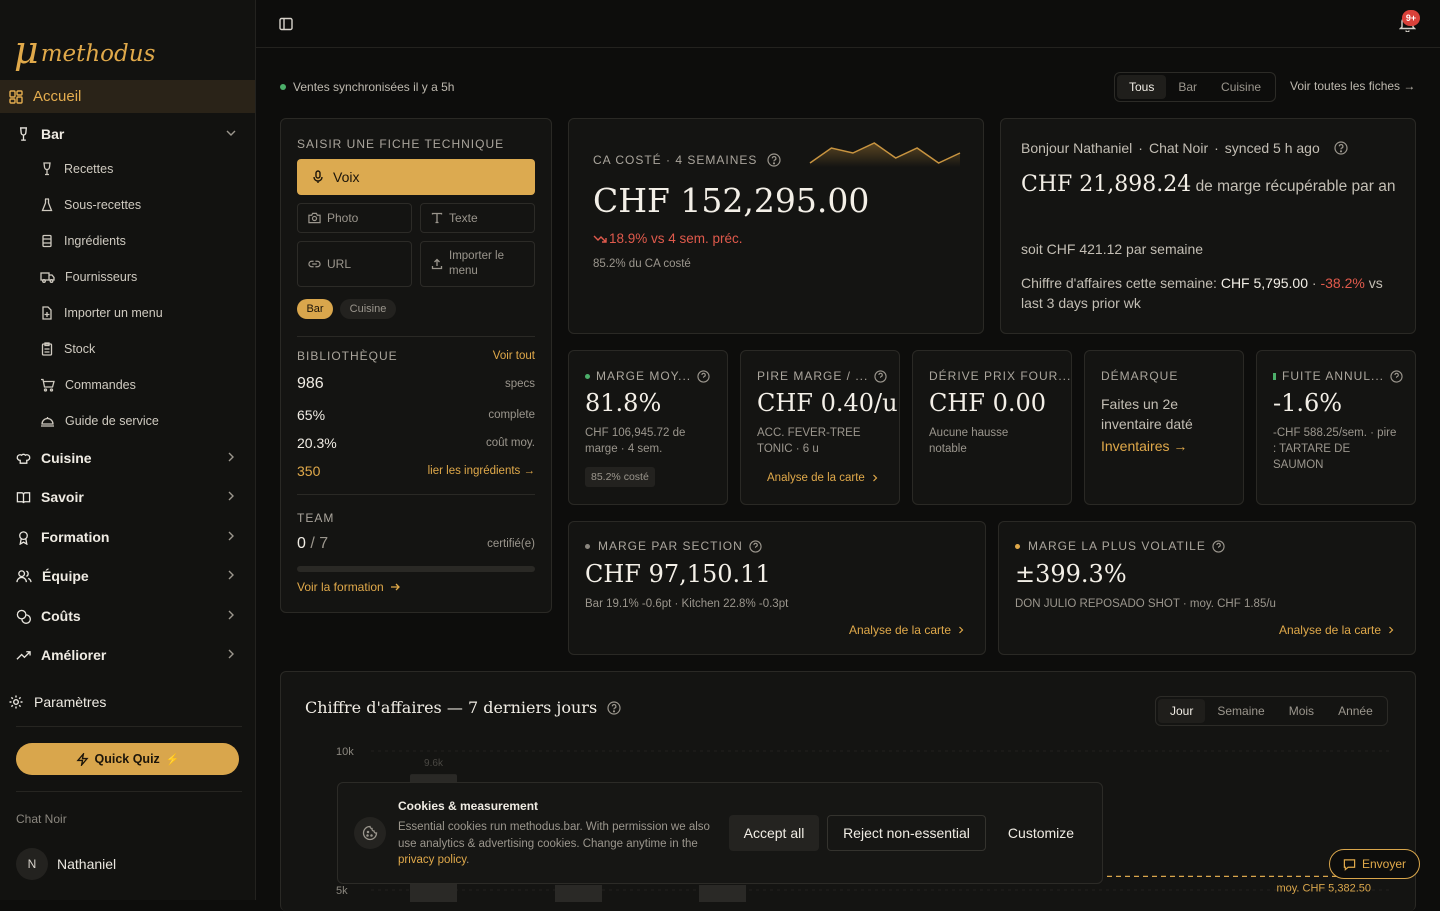 Image resolution: width=1440 pixels, height=911 pixels. What do you see at coordinates (620, 477) in the screenshot?
I see `kpi-margin-chip: 85.2% costé` at bounding box center [620, 477].